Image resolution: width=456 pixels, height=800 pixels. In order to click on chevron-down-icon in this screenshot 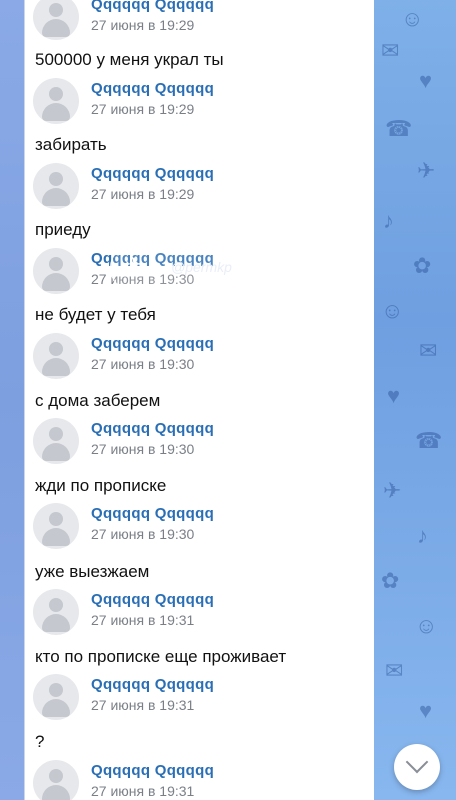, I will do `click(417, 762)`.